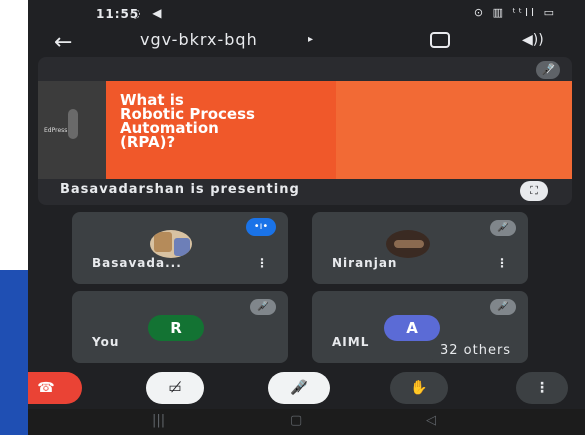 This screenshot has height=435, width=585. What do you see at coordinates (72, 130) in the screenshot?
I see `slide-side-strip: EdPress` at bounding box center [72, 130].